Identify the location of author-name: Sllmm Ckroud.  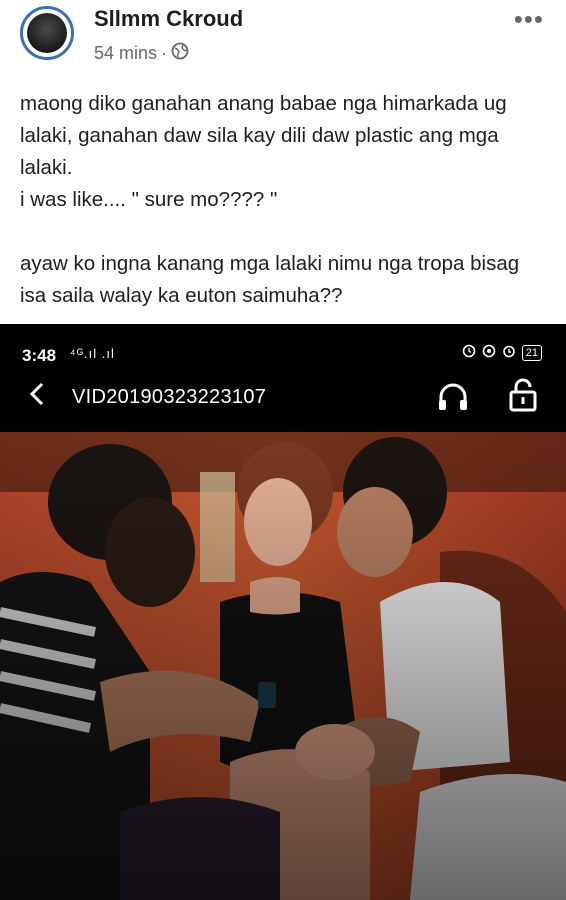
(168, 19).